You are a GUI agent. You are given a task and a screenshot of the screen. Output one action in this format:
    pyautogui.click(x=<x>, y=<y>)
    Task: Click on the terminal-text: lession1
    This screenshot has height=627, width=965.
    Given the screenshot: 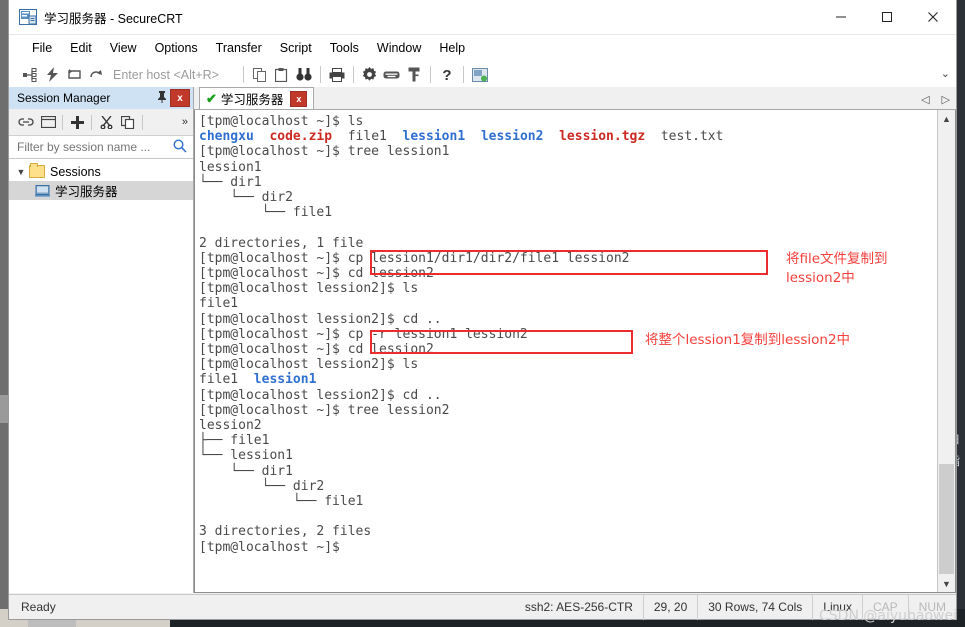 What is the action you would take?
    pyautogui.click(x=434, y=137)
    